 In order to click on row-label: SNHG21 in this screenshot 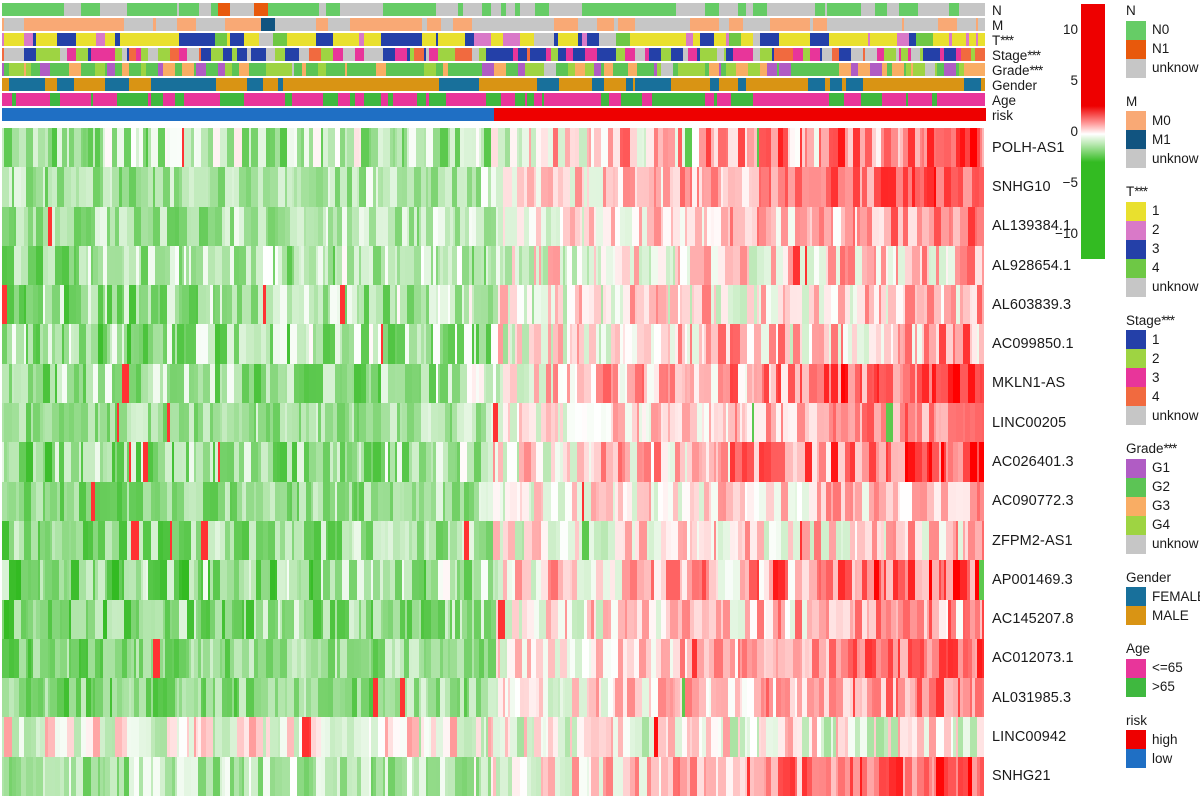, I will do `click(1021, 776)`.